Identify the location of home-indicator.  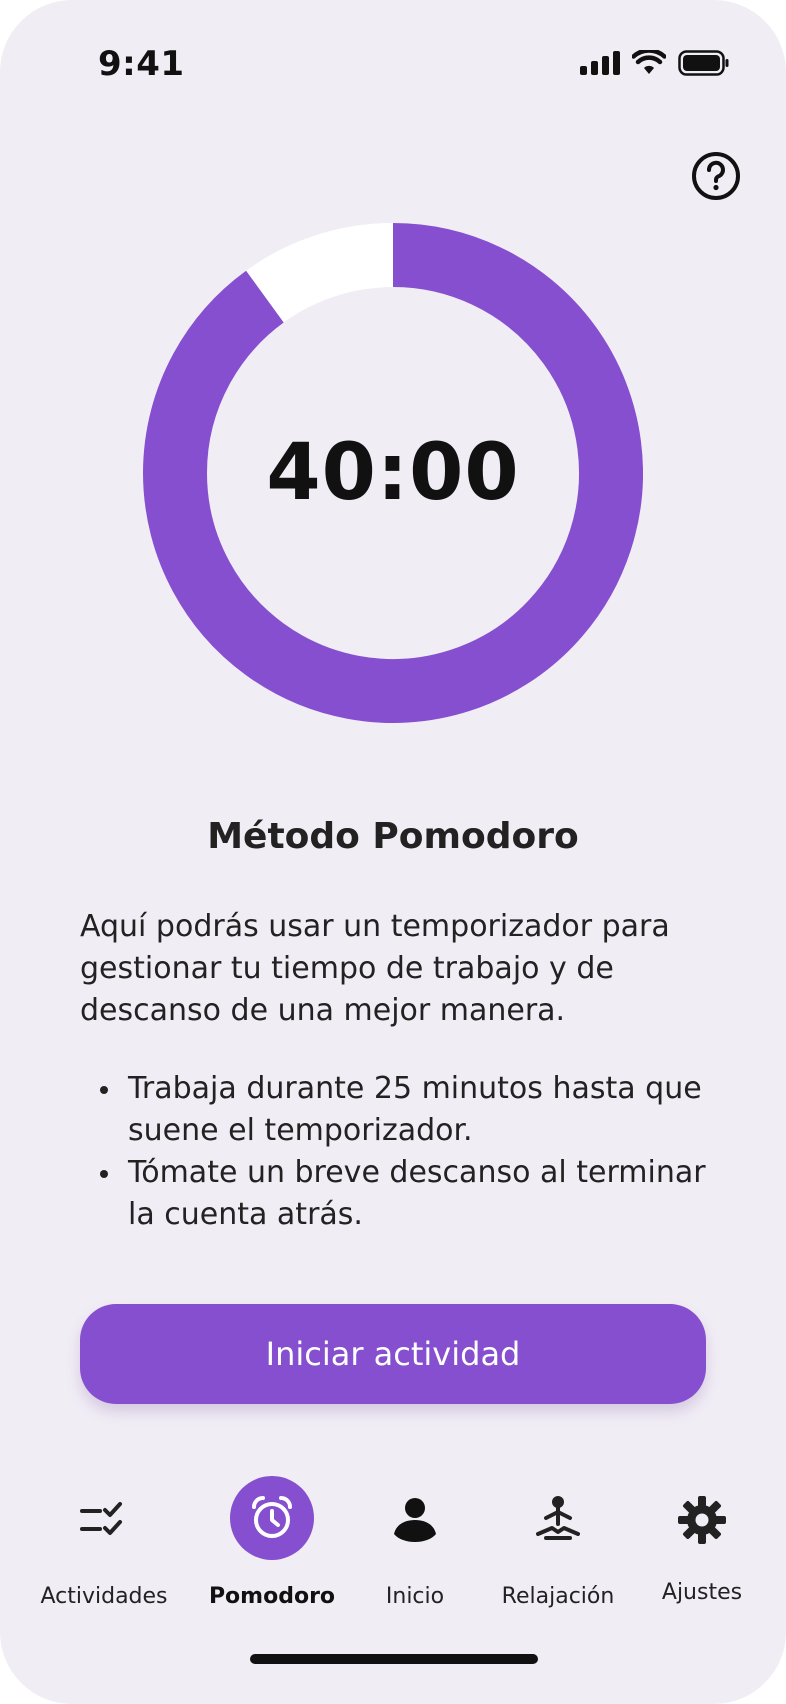
(394, 1659).